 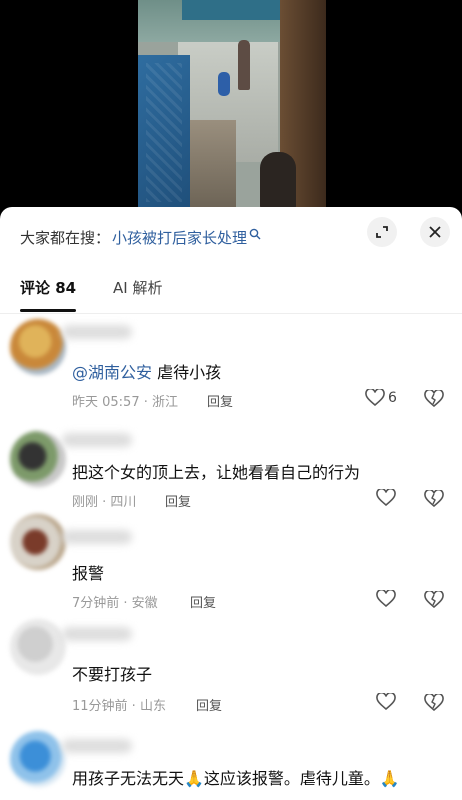 What do you see at coordinates (213, 165) in the screenshot?
I see `video-table` at bounding box center [213, 165].